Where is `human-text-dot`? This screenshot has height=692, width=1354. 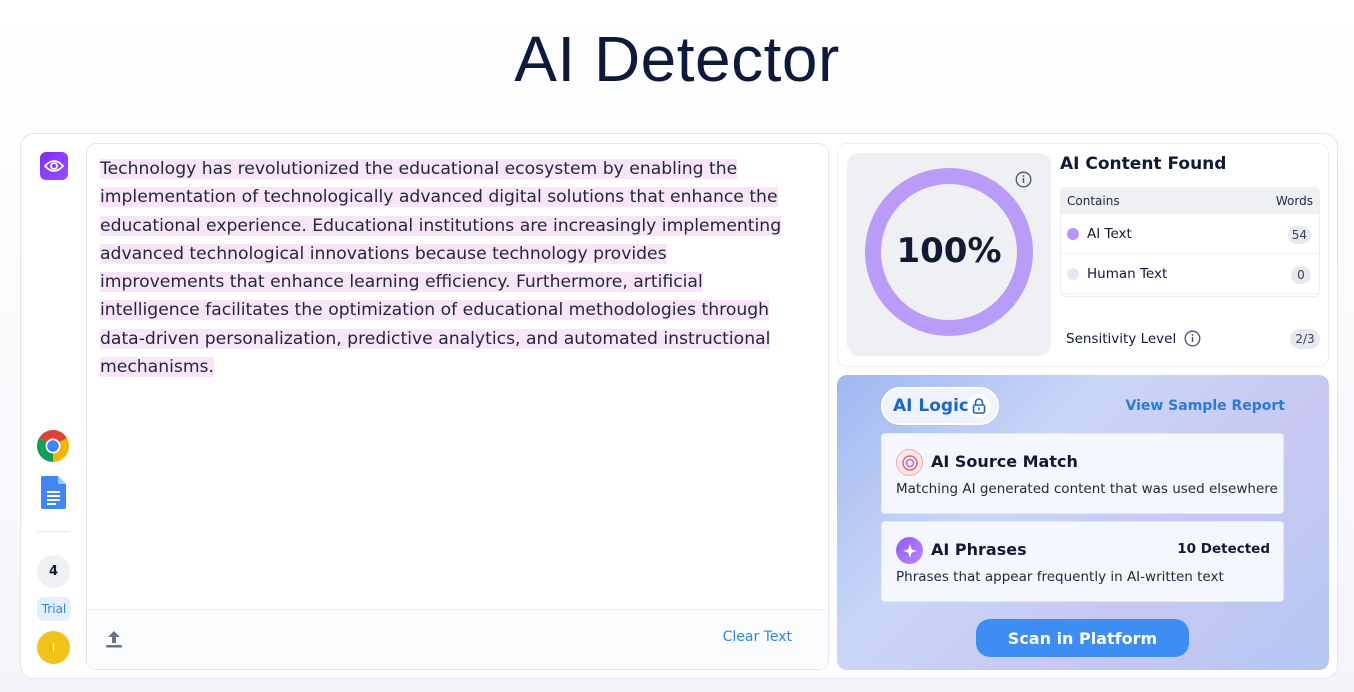
human-text-dot is located at coordinates (1073, 273).